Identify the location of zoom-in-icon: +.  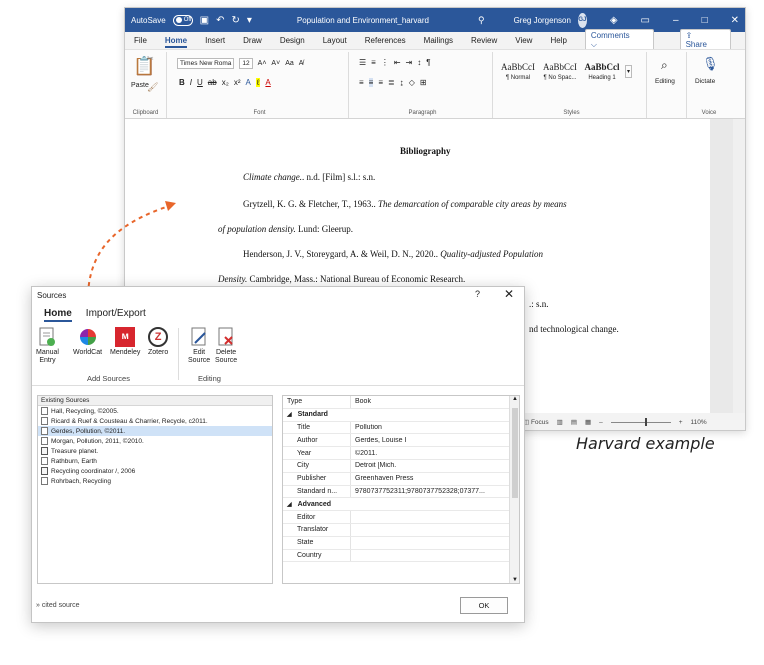
(681, 422).